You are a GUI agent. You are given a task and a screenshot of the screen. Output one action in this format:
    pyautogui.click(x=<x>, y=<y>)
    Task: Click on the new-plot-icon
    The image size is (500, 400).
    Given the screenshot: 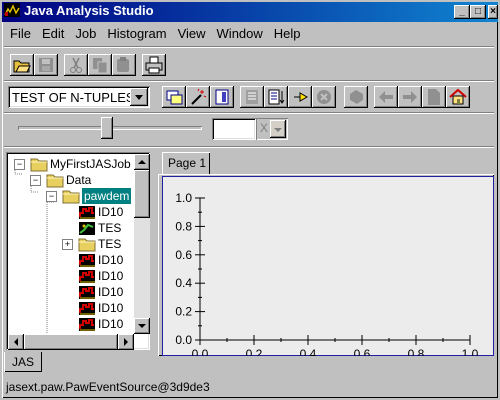 What is the action you would take?
    pyautogui.click(x=174, y=97)
    